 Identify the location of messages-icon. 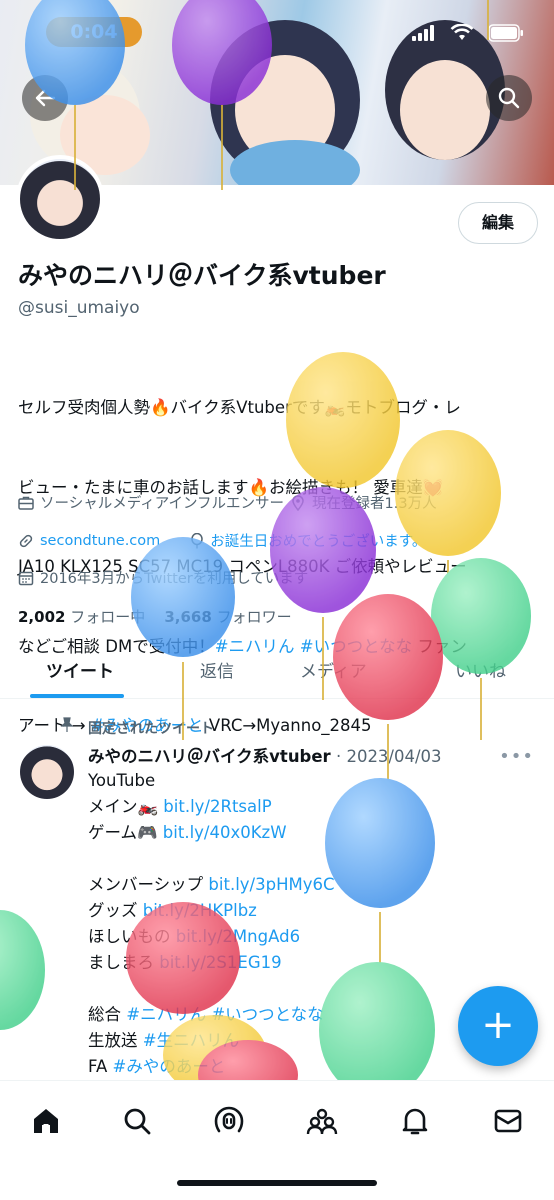
(508, 1121).